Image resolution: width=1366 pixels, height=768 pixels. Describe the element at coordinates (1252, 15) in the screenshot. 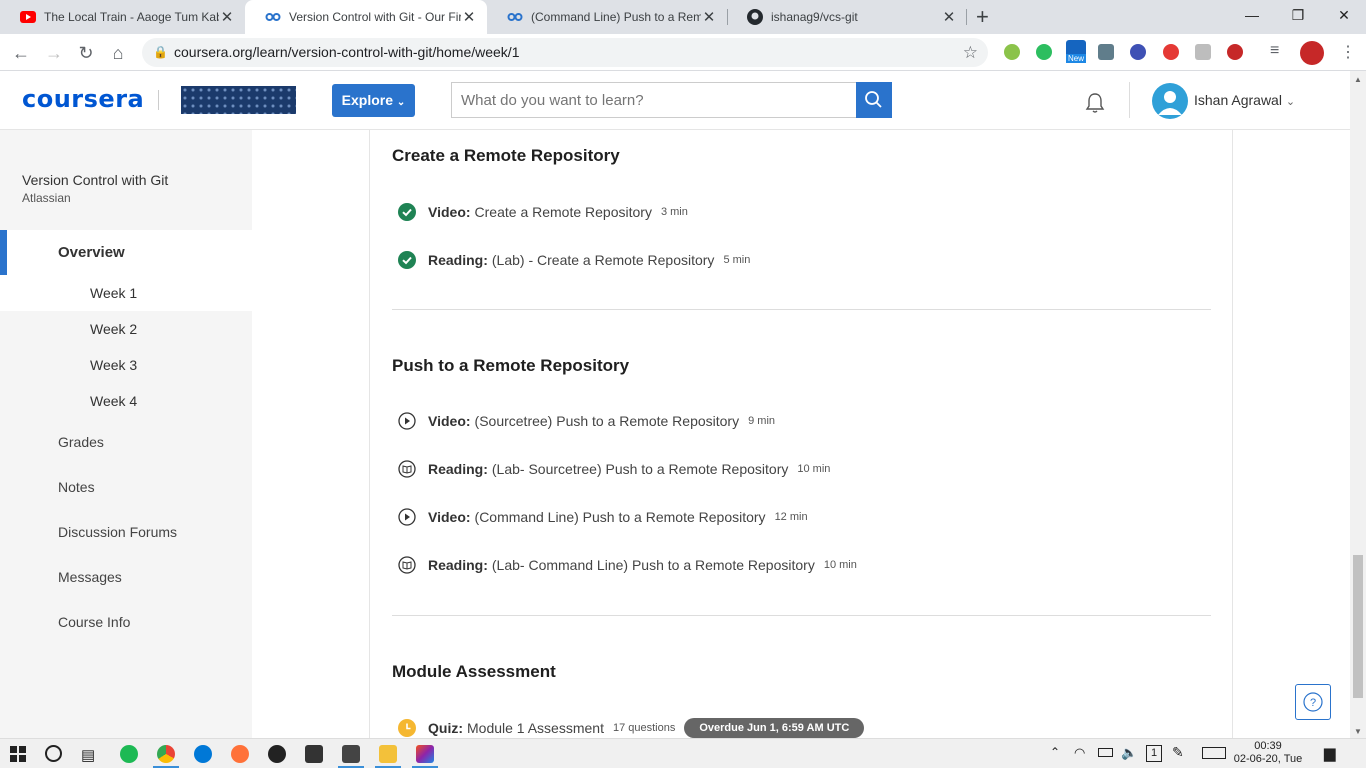

I see `minimize-icon: —` at that location.